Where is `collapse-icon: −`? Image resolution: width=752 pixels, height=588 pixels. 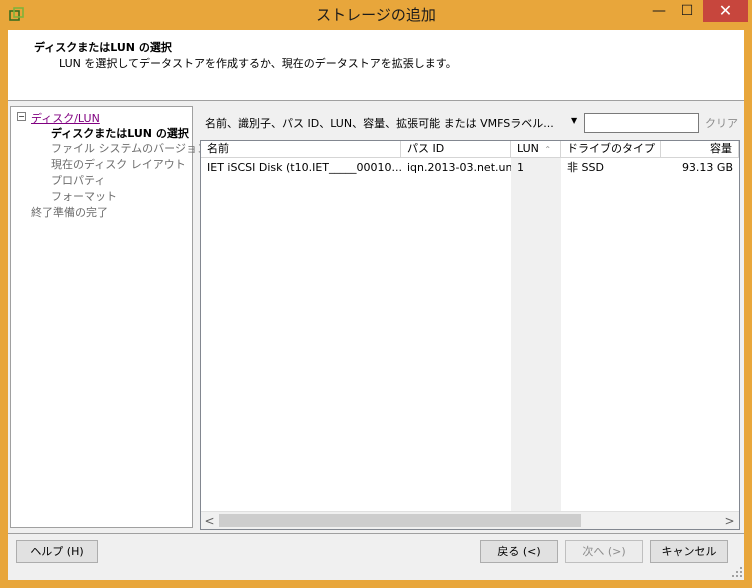
collapse-icon: − is located at coordinates (21, 116).